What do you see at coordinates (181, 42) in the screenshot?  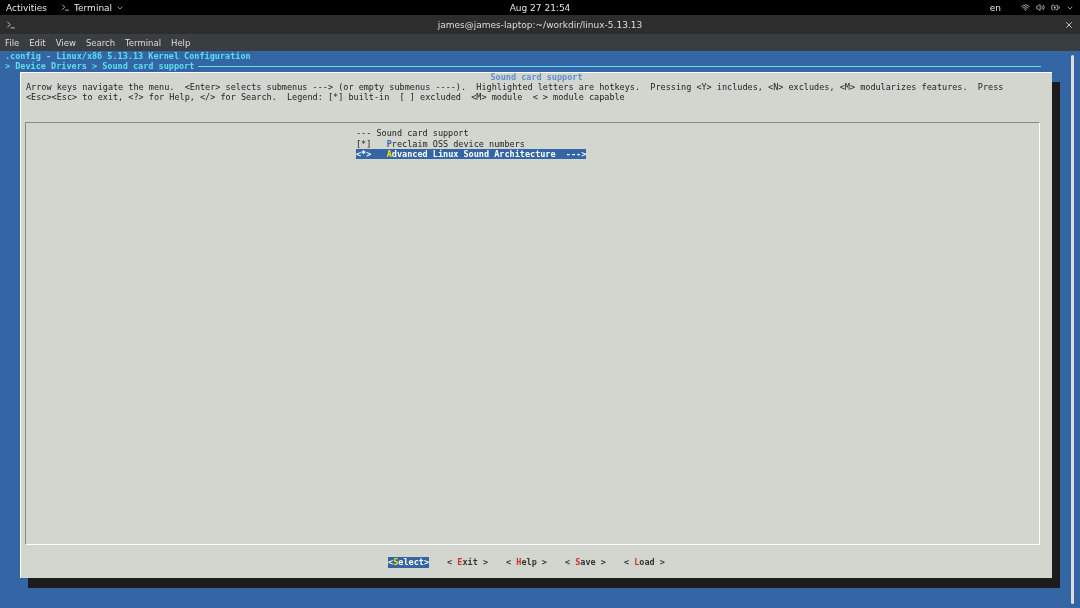 I see `menu-item: Help` at bounding box center [181, 42].